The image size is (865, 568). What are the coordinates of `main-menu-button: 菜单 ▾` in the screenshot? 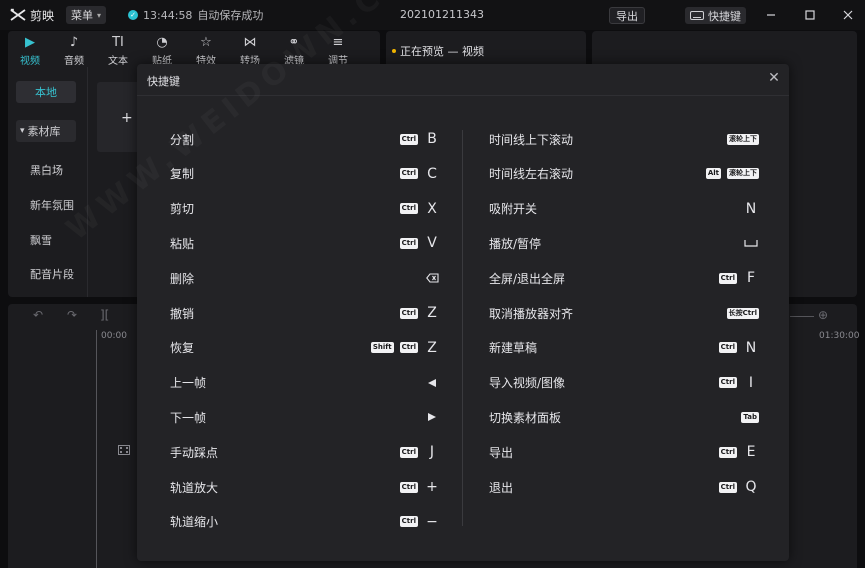 It's located at (86, 15).